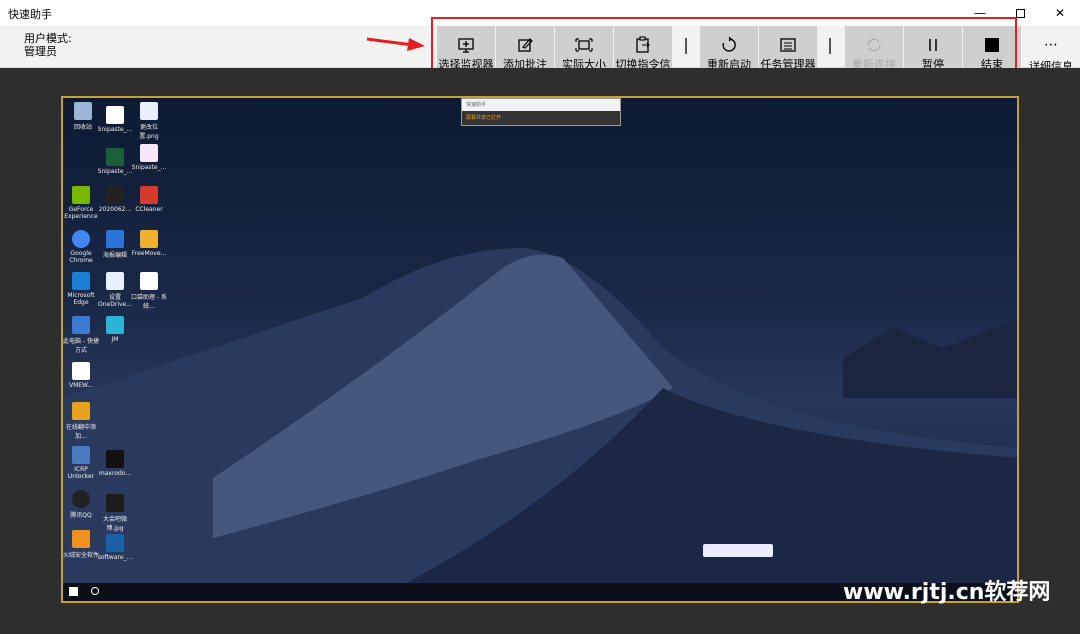 The width and height of the screenshot is (1080, 634). Describe the element at coordinates (81, 247) in the screenshot. I see `desktop-icon: Google Chrome` at that location.